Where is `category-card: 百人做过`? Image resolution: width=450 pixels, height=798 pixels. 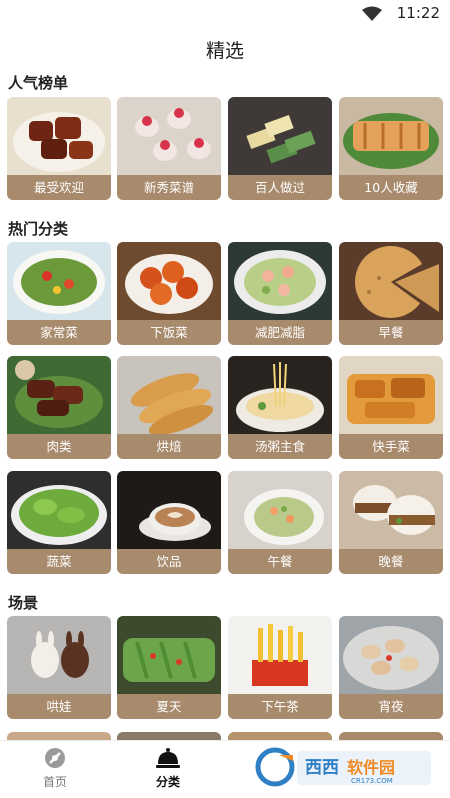
category-card: 百人做过 is located at coordinates (280, 148).